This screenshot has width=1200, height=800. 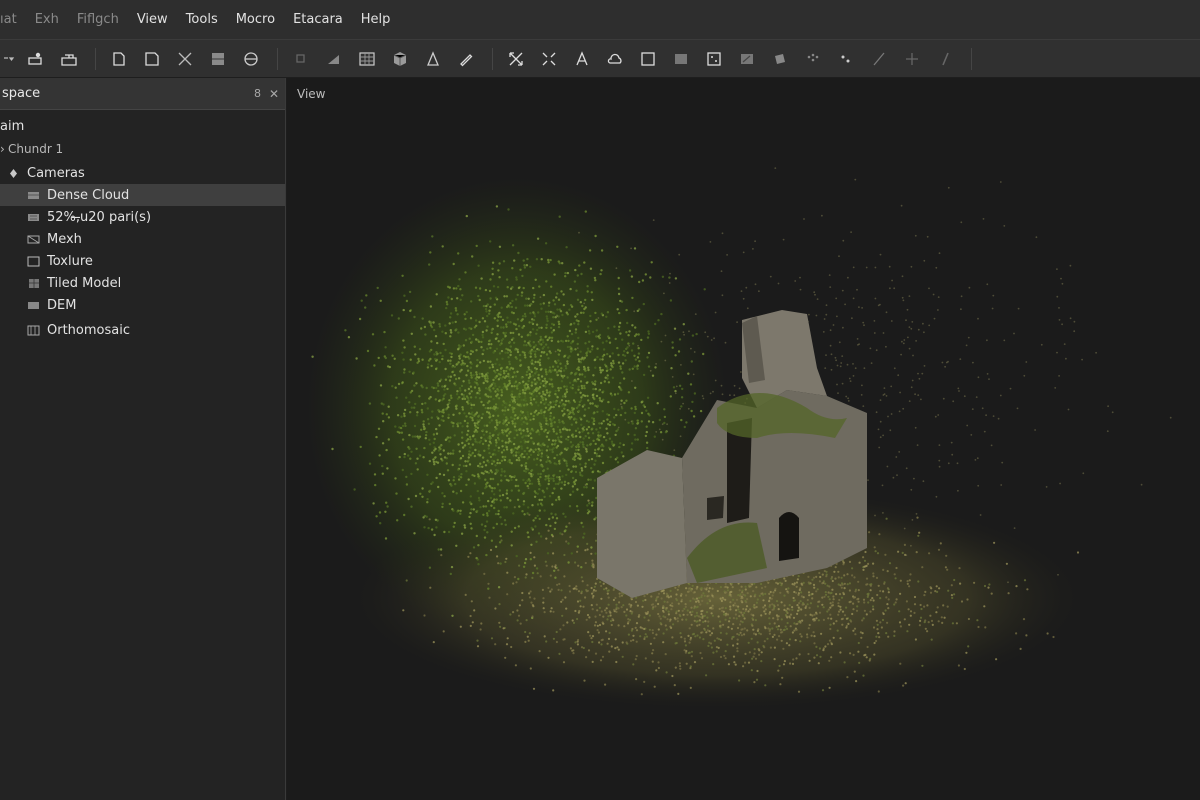 What do you see at coordinates (142, 126) in the screenshot?
I see `project-row: aim` at bounding box center [142, 126].